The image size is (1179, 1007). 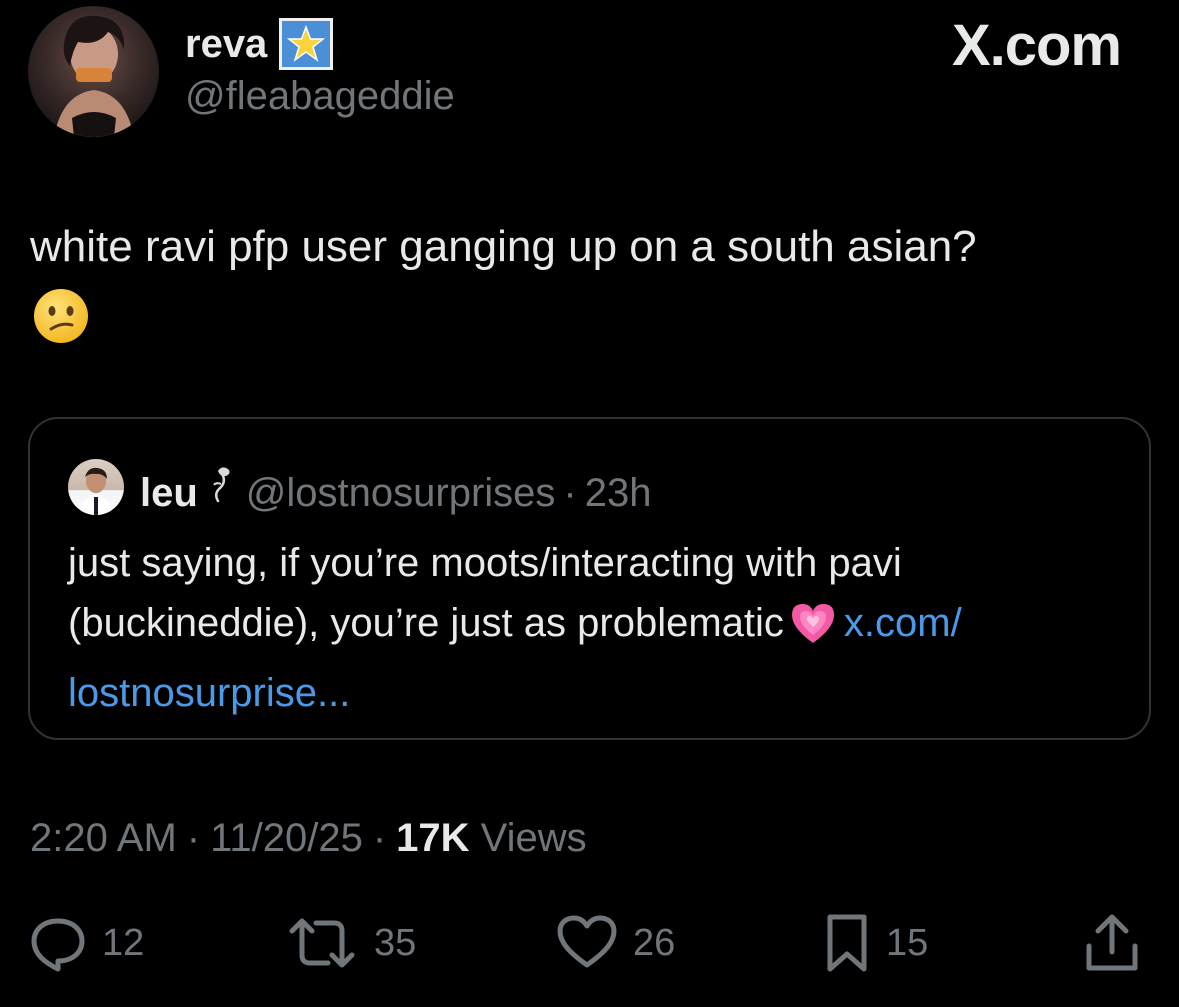 I want to click on tweet-actions: 12 35 26 15, so click(x=589, y=943).